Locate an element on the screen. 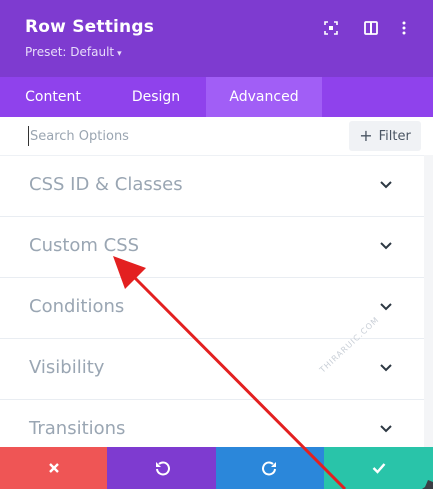  panel-css-id-classes: CSS ID & Classes is located at coordinates (216, 186).